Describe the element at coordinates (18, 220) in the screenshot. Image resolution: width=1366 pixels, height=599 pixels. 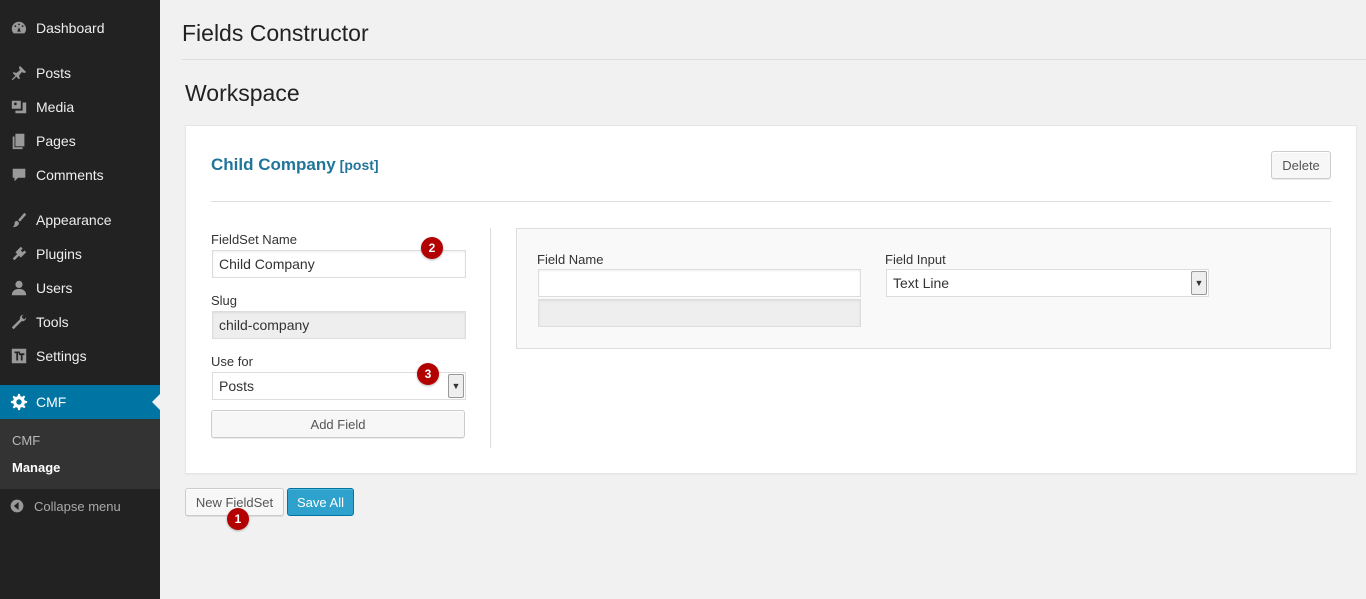
I see `paintbrush-icon` at that location.